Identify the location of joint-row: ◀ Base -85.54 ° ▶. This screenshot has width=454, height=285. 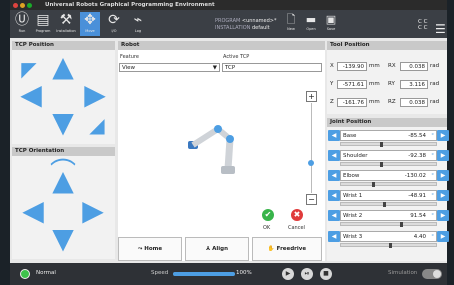
(388, 139).